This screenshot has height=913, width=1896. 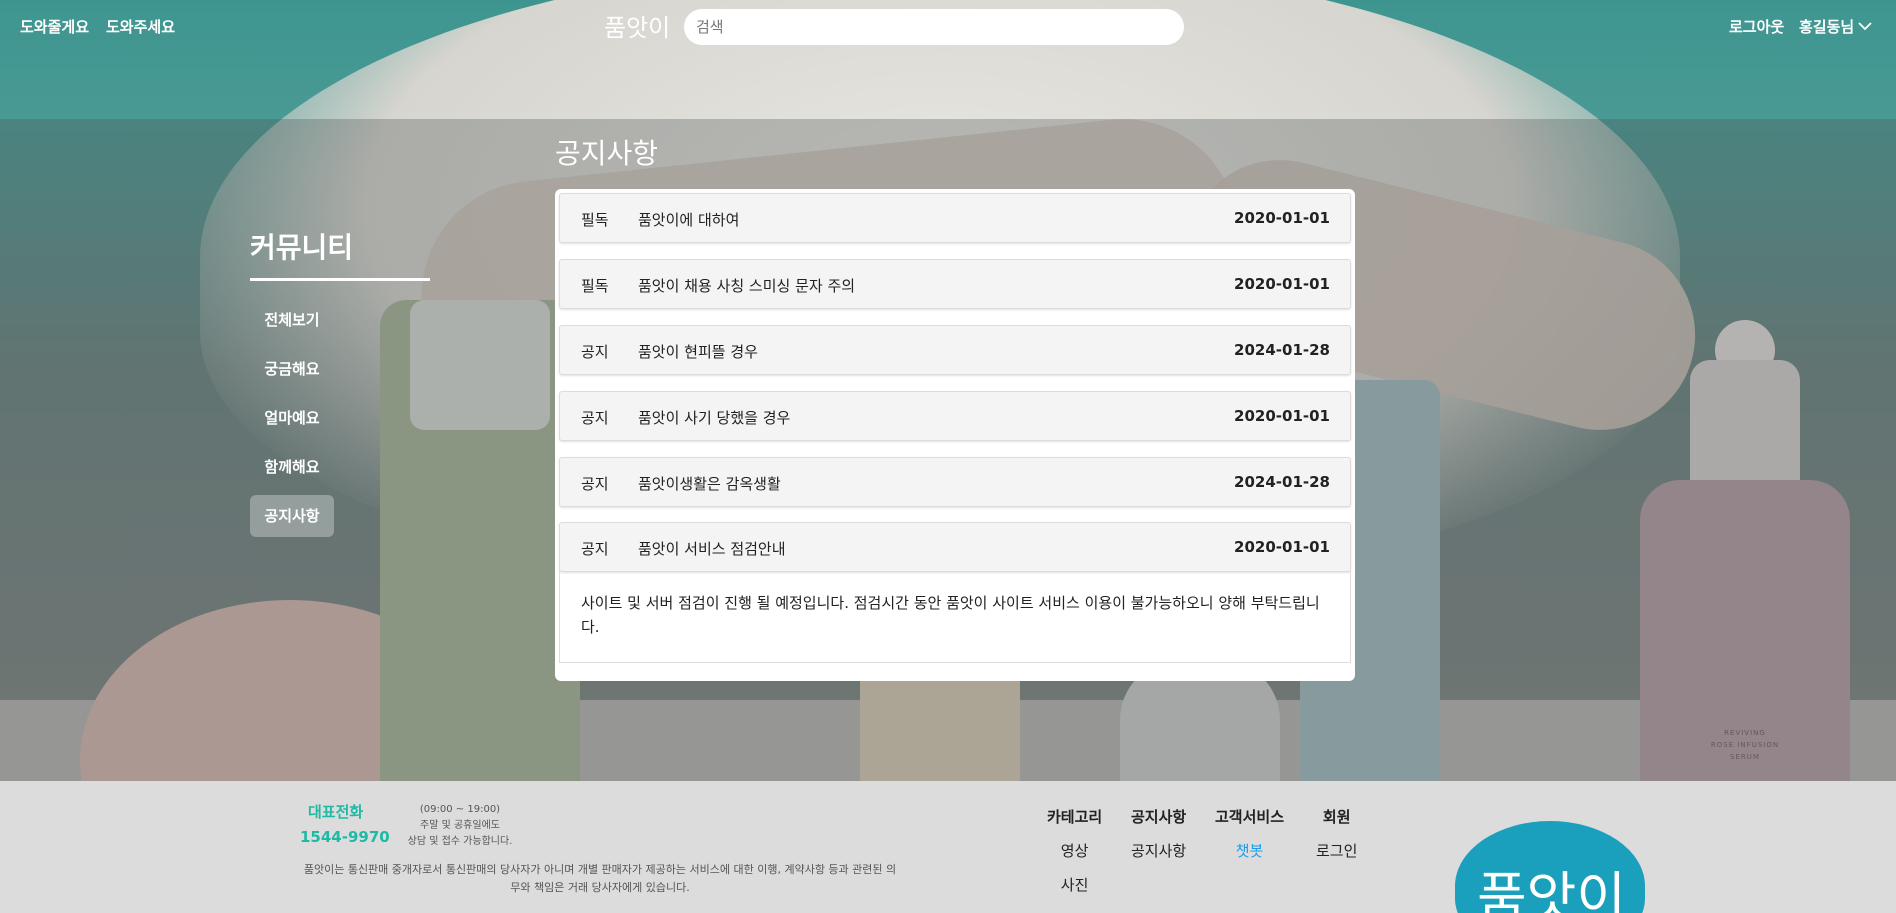 I want to click on notice-title: 품앗이 채용 사칭 스미싱 문자 주의, so click(x=747, y=286).